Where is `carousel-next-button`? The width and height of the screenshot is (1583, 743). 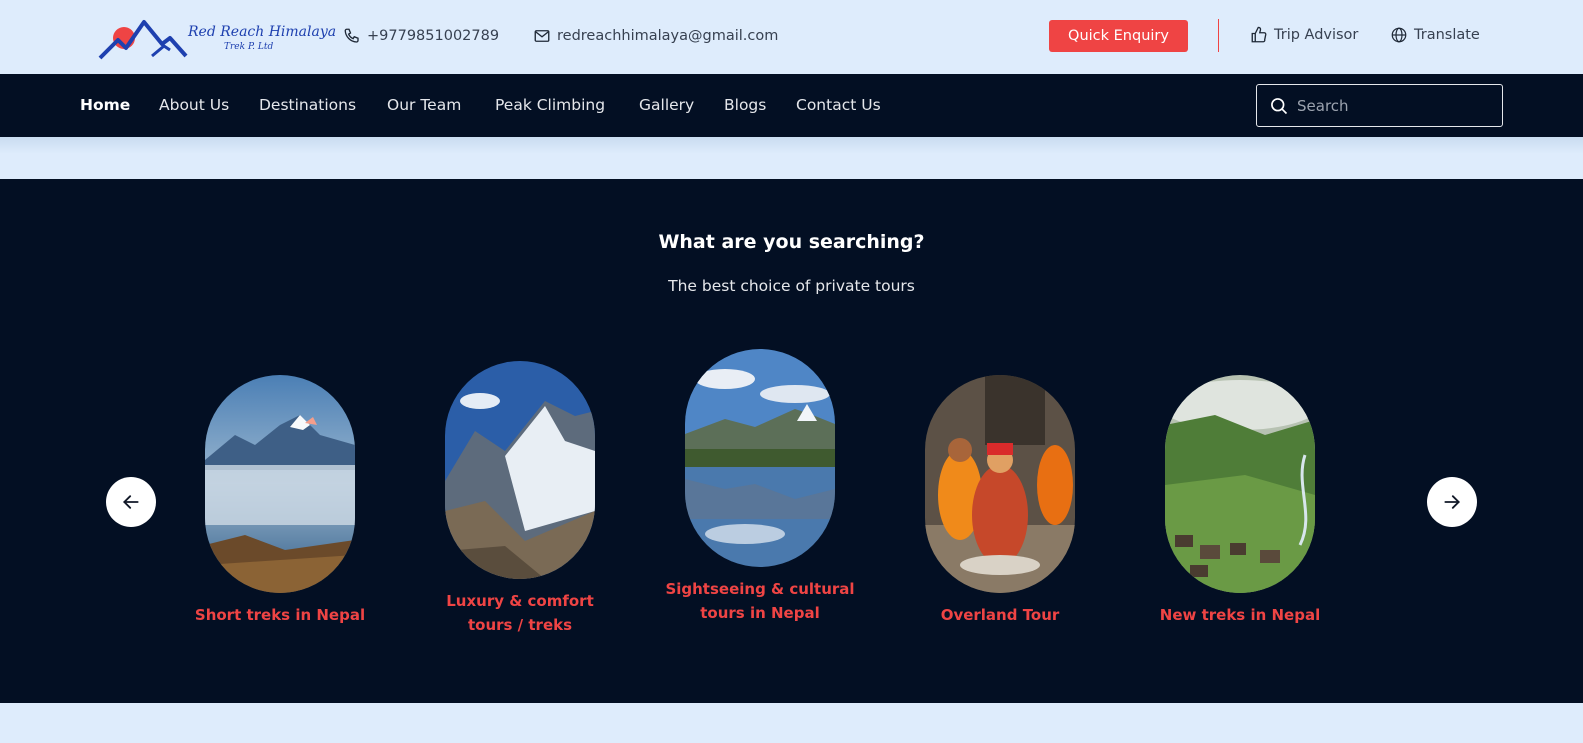 carousel-next-button is located at coordinates (1452, 502).